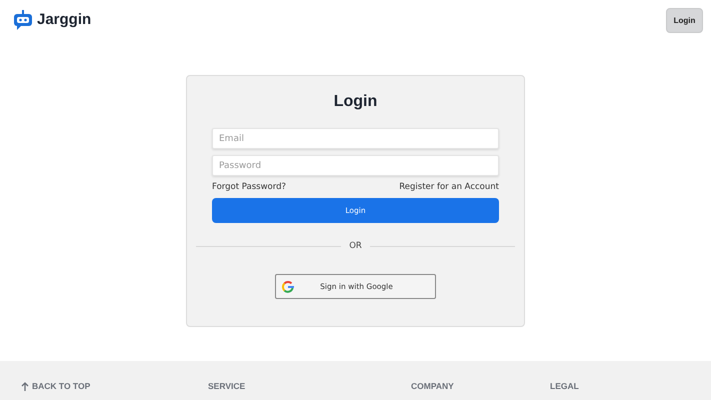 The width and height of the screenshot is (711, 400). I want to click on footer-heading: LEGAL, so click(564, 386).